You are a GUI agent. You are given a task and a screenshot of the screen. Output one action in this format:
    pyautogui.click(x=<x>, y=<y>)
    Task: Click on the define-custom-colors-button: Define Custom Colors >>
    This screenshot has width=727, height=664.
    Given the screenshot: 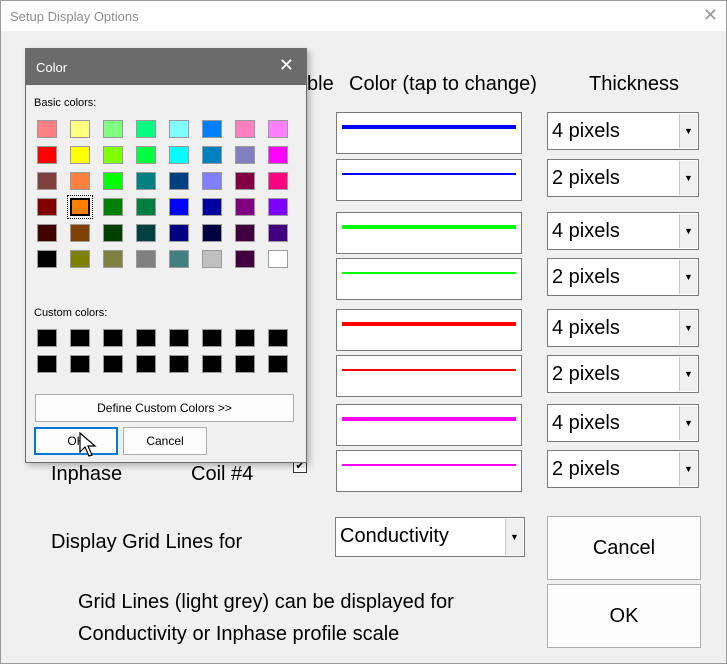 What is the action you would take?
    pyautogui.click(x=164, y=408)
    